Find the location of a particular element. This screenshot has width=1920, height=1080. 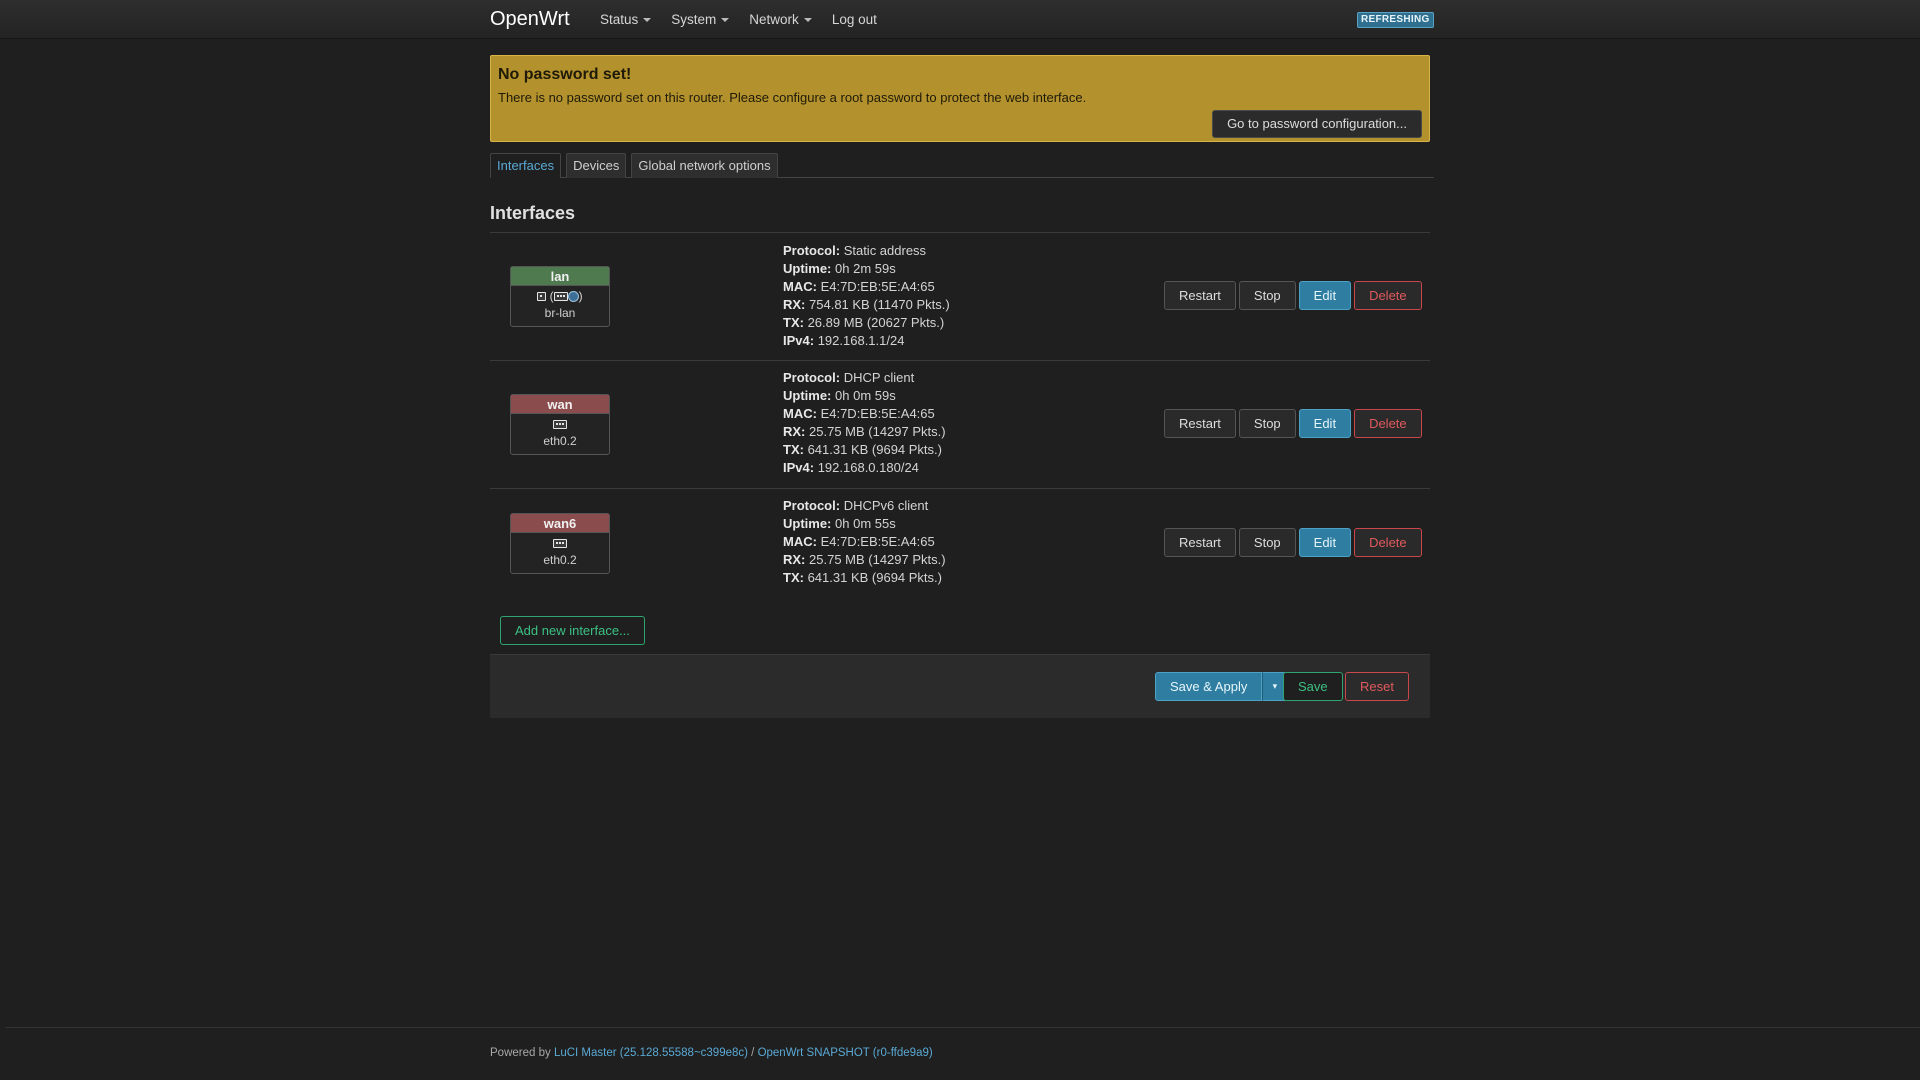

detail-protocol: Protocol: DHCP client is located at coordinates (864, 378).